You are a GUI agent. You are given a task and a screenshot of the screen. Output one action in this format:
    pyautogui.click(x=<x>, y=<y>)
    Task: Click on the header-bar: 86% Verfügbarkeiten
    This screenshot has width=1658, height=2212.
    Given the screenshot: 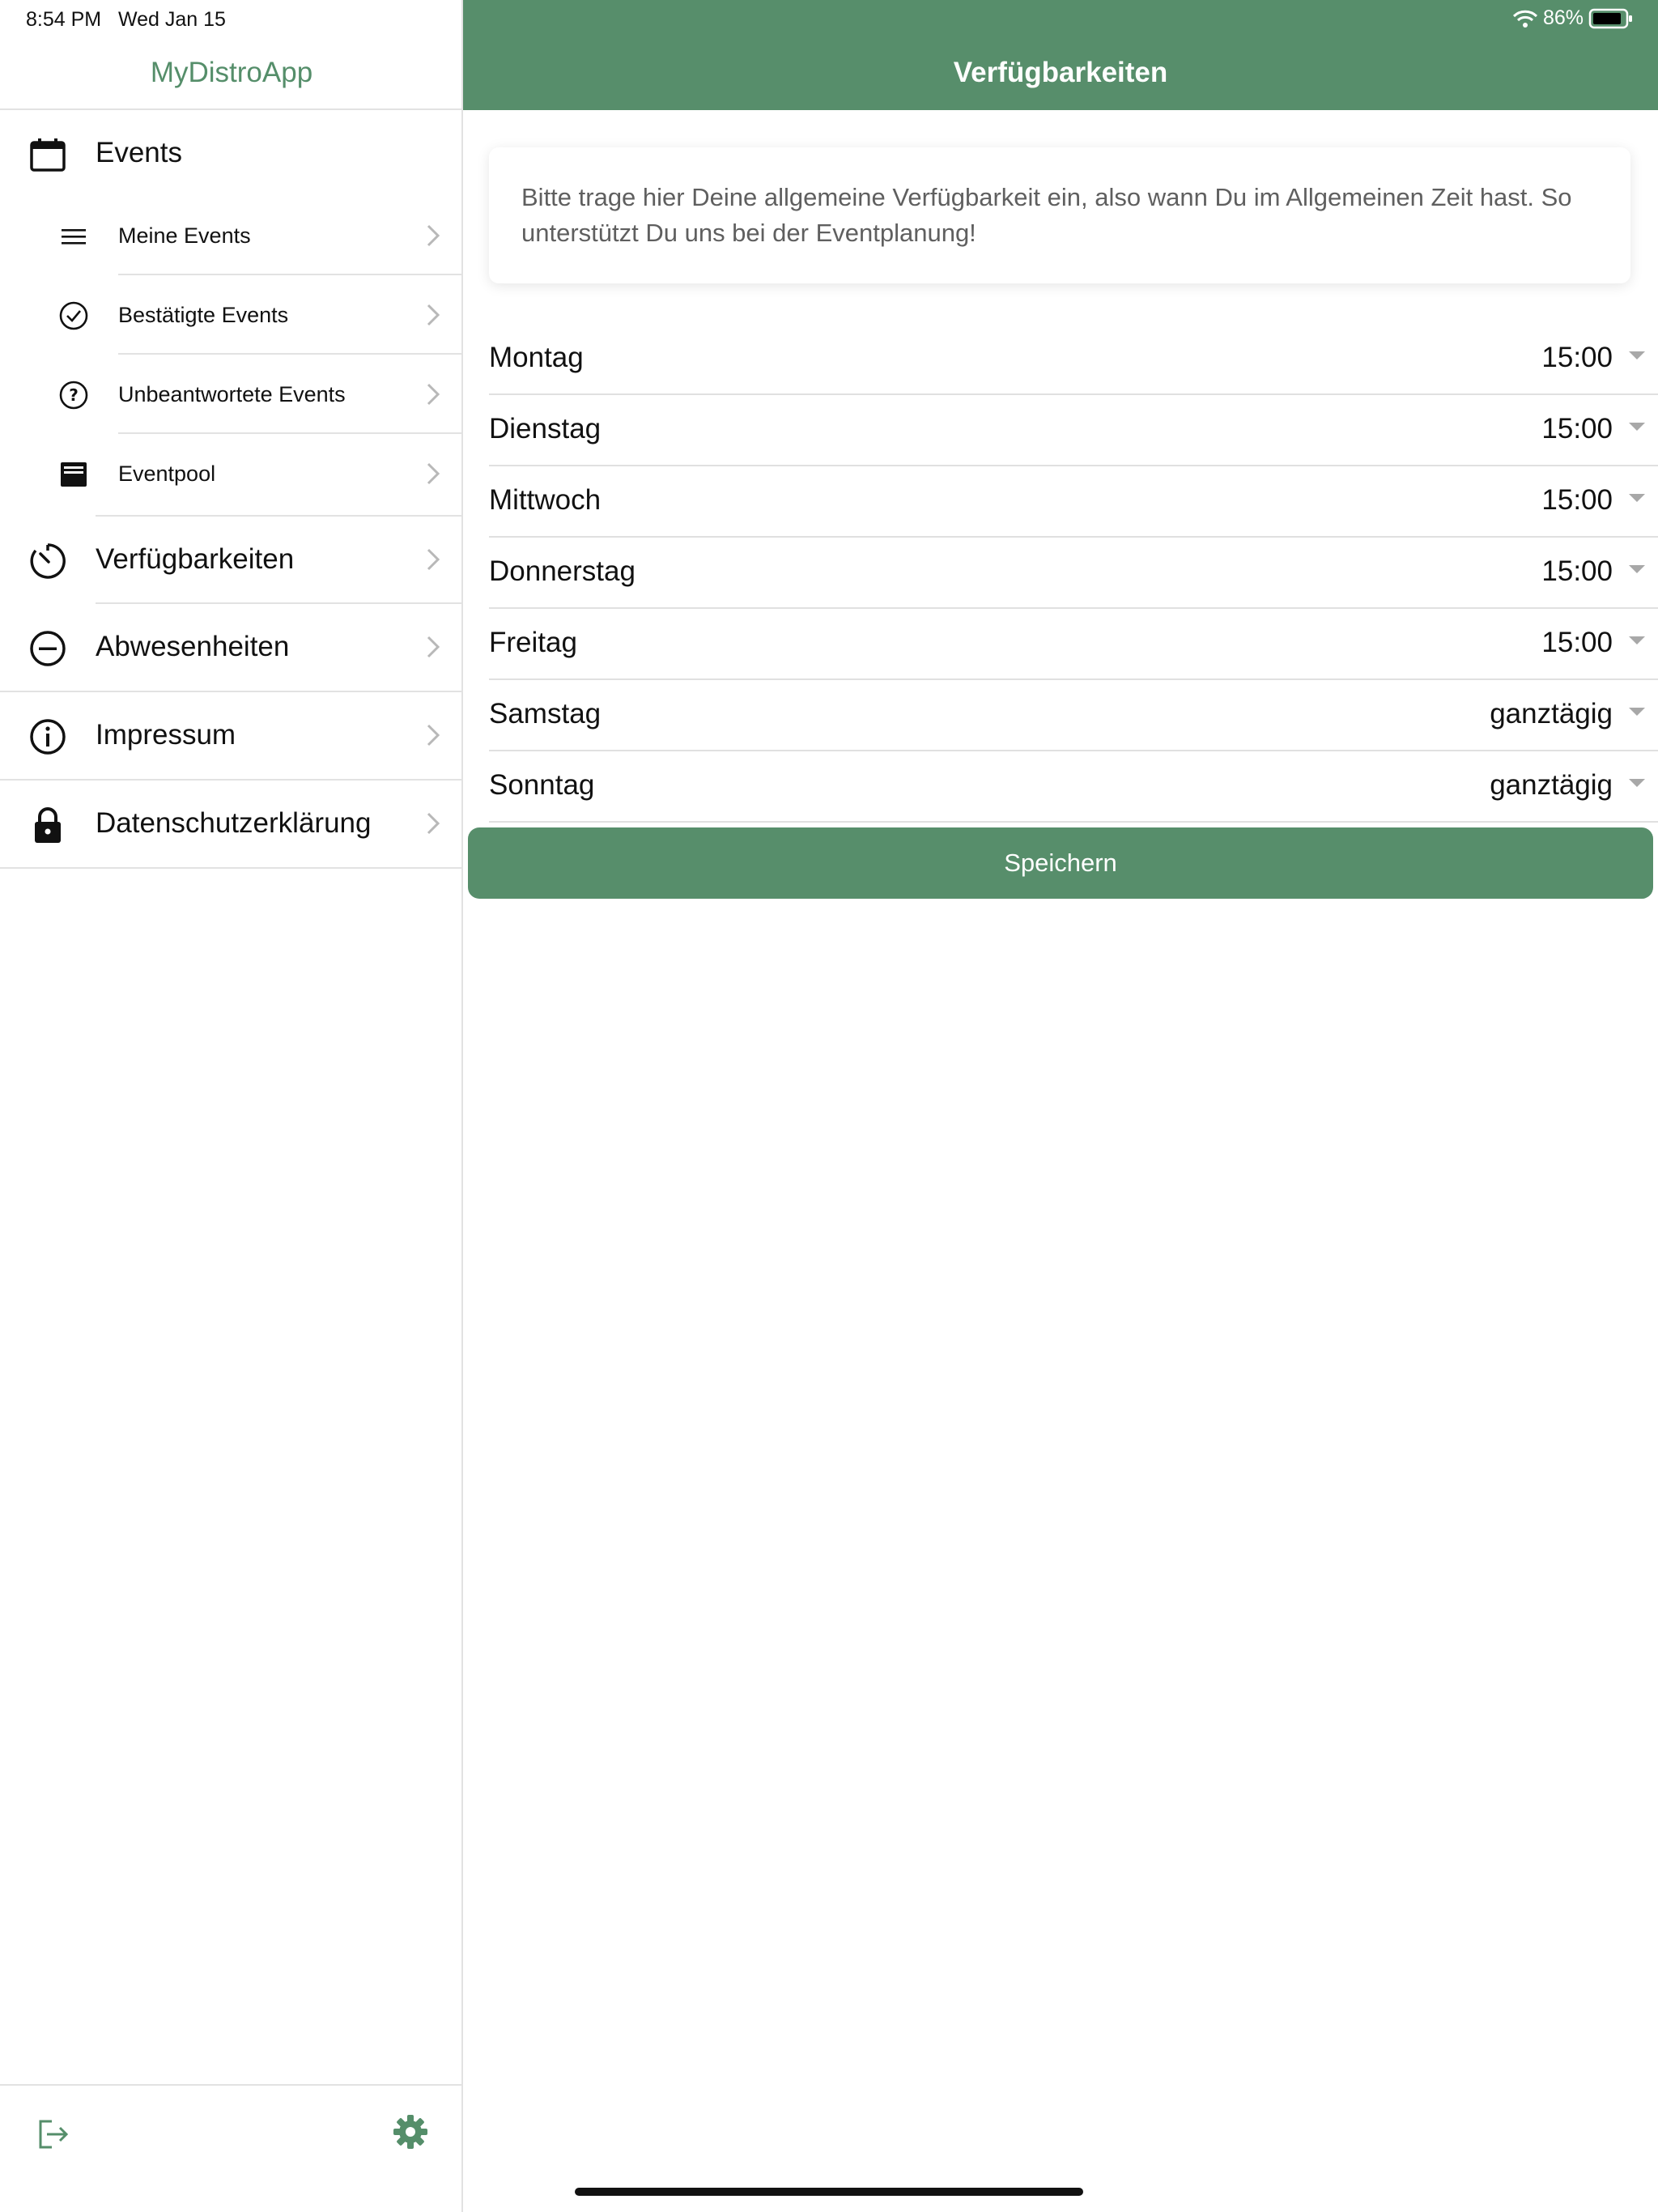 What is the action you would take?
    pyautogui.click(x=1060, y=55)
    